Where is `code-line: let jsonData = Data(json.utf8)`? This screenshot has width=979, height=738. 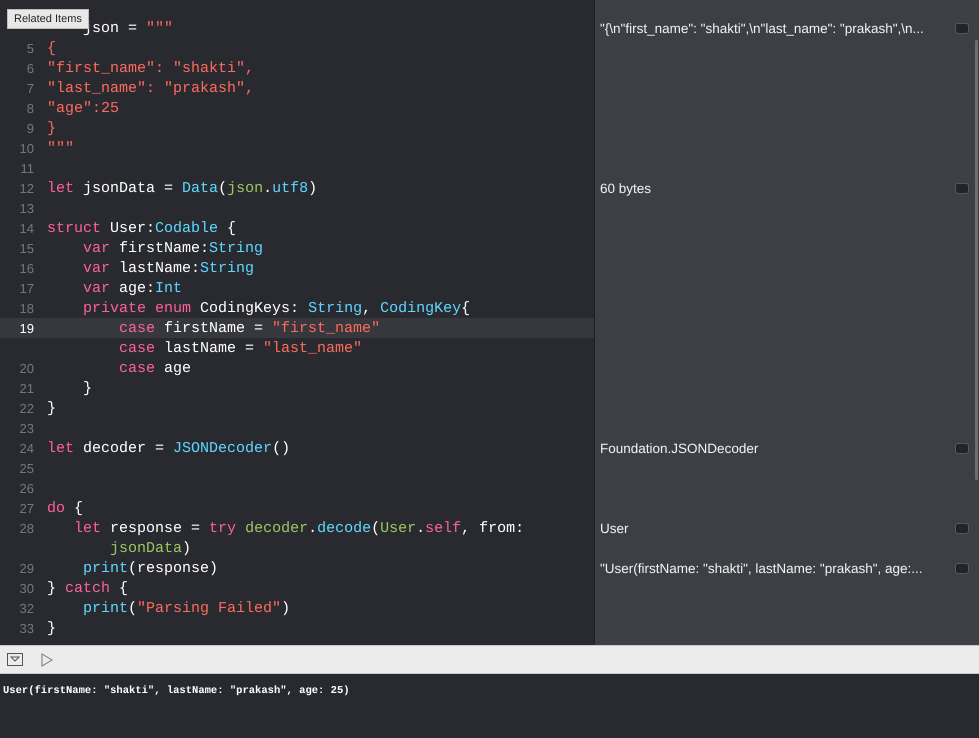
code-line: let jsonData = Data(json.utf8) is located at coordinates (182, 188).